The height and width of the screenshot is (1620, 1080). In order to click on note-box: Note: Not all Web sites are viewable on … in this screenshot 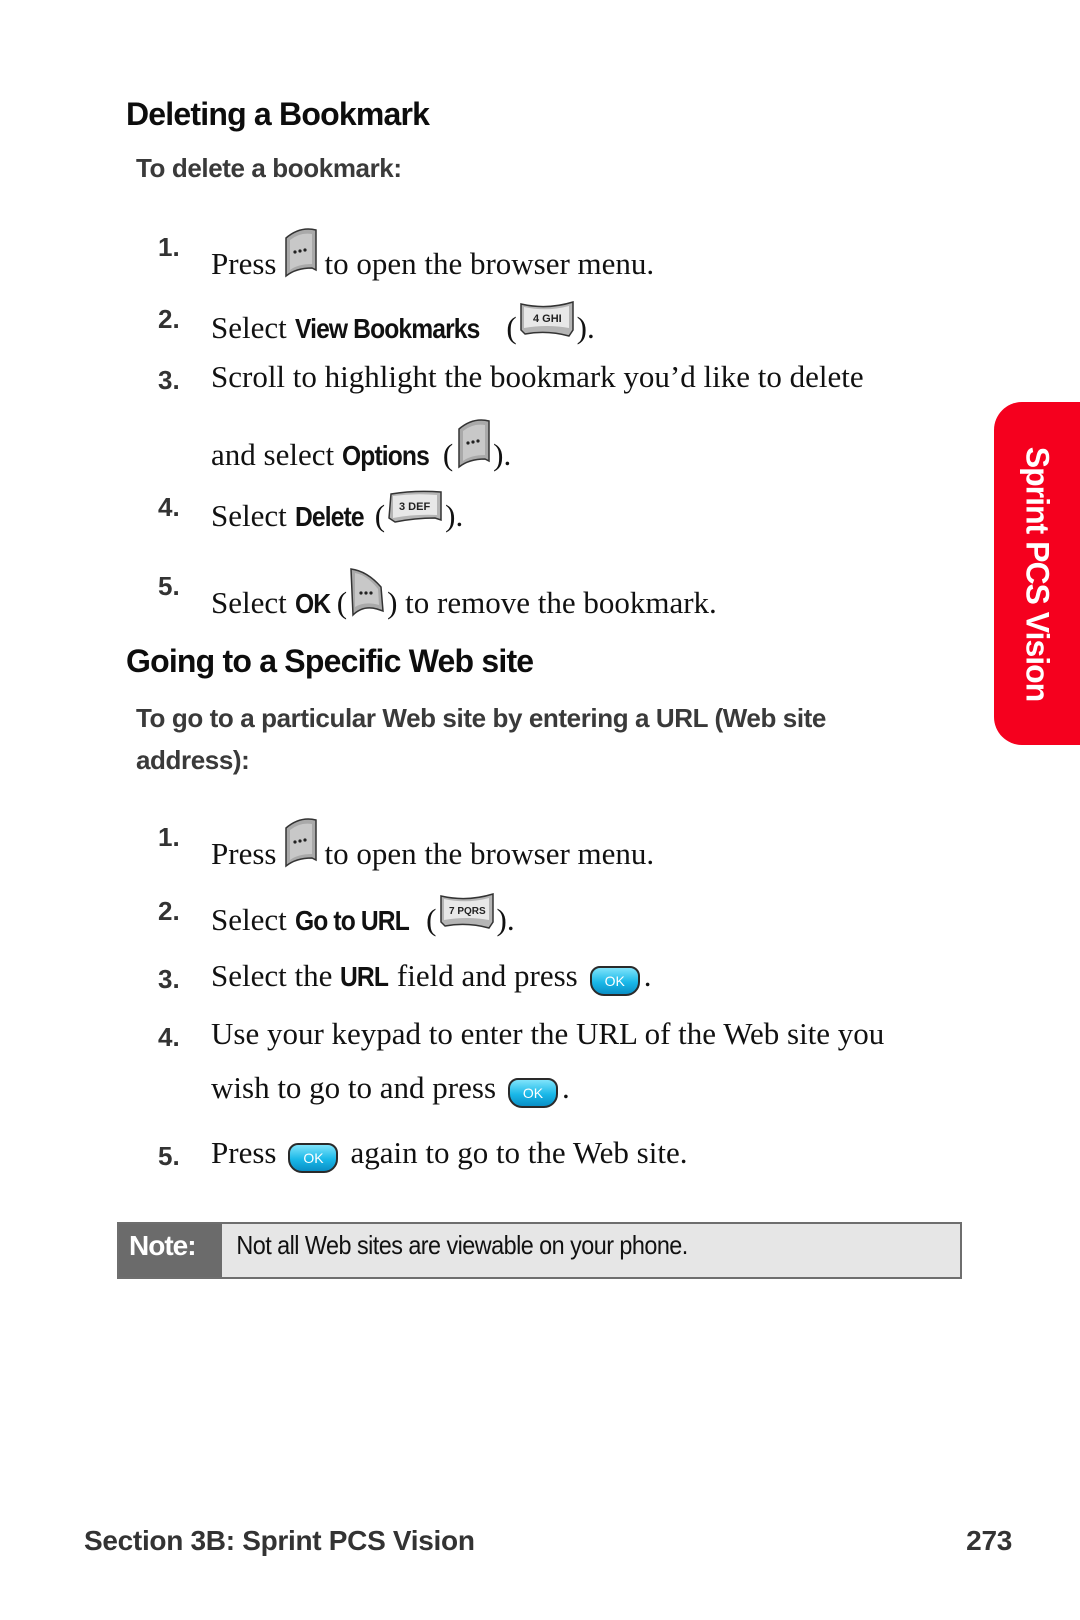, I will do `click(539, 1250)`.